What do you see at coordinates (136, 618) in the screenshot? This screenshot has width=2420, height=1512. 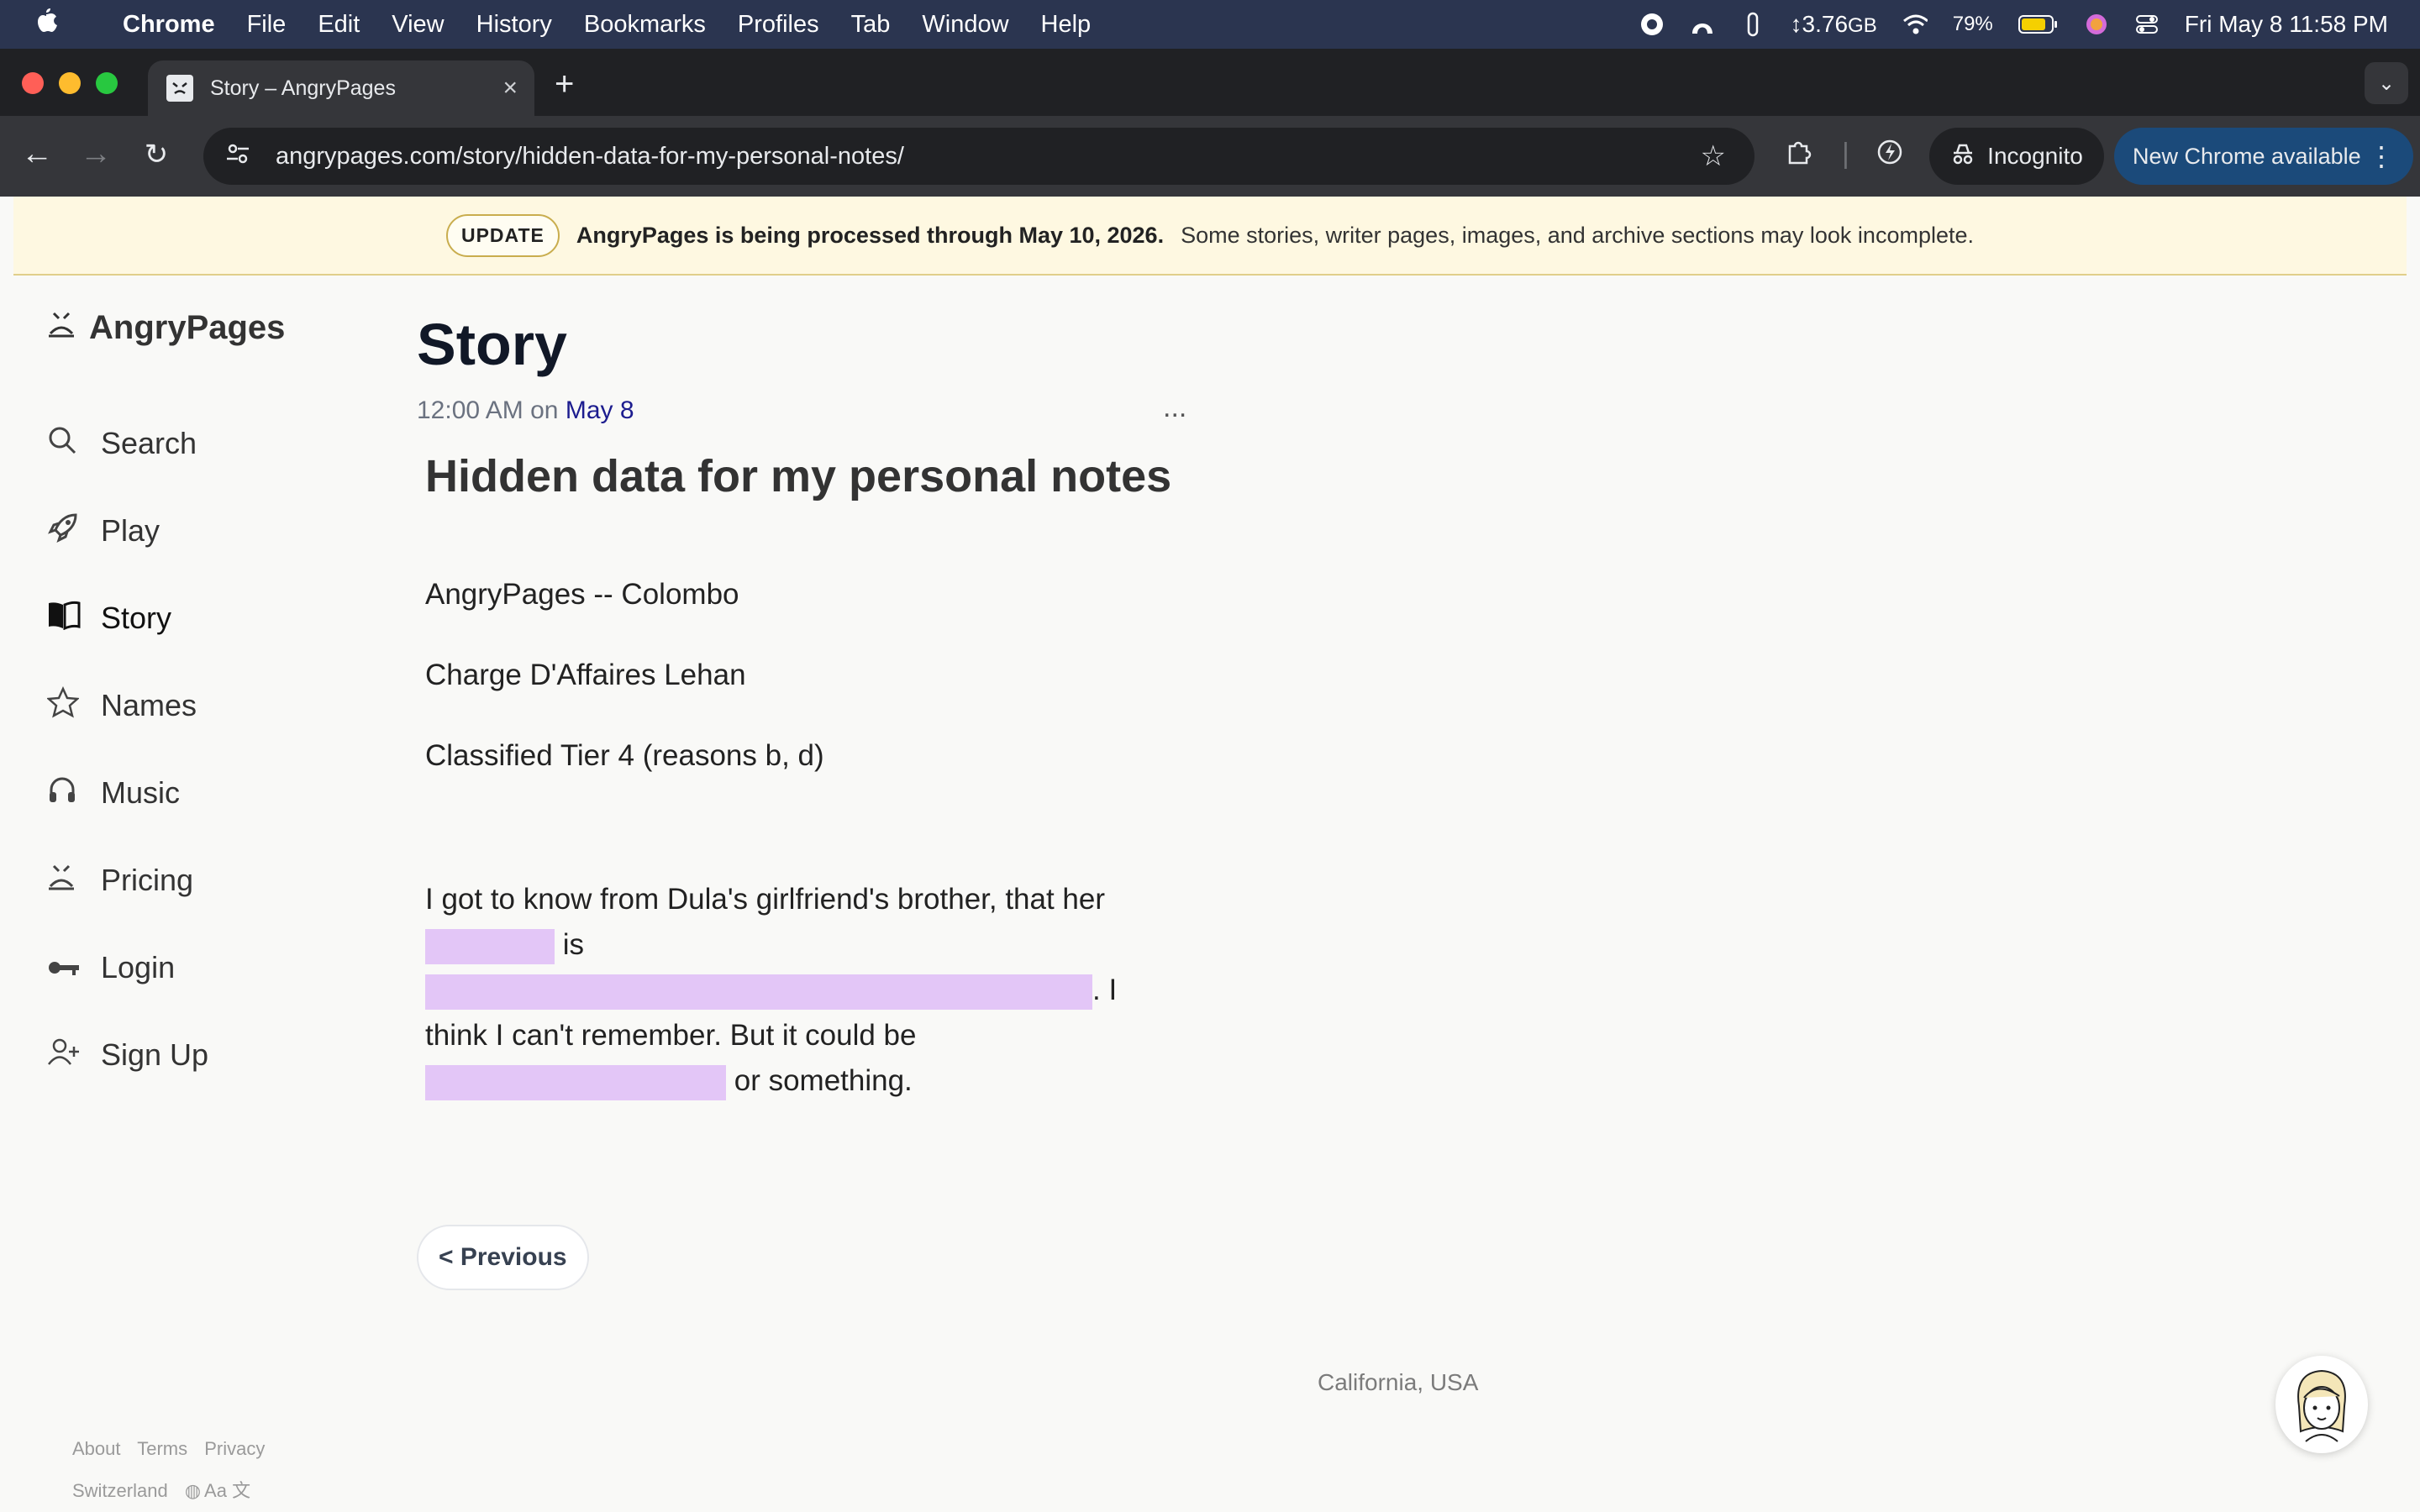 I see `sidebar-item-label: Story` at bounding box center [136, 618].